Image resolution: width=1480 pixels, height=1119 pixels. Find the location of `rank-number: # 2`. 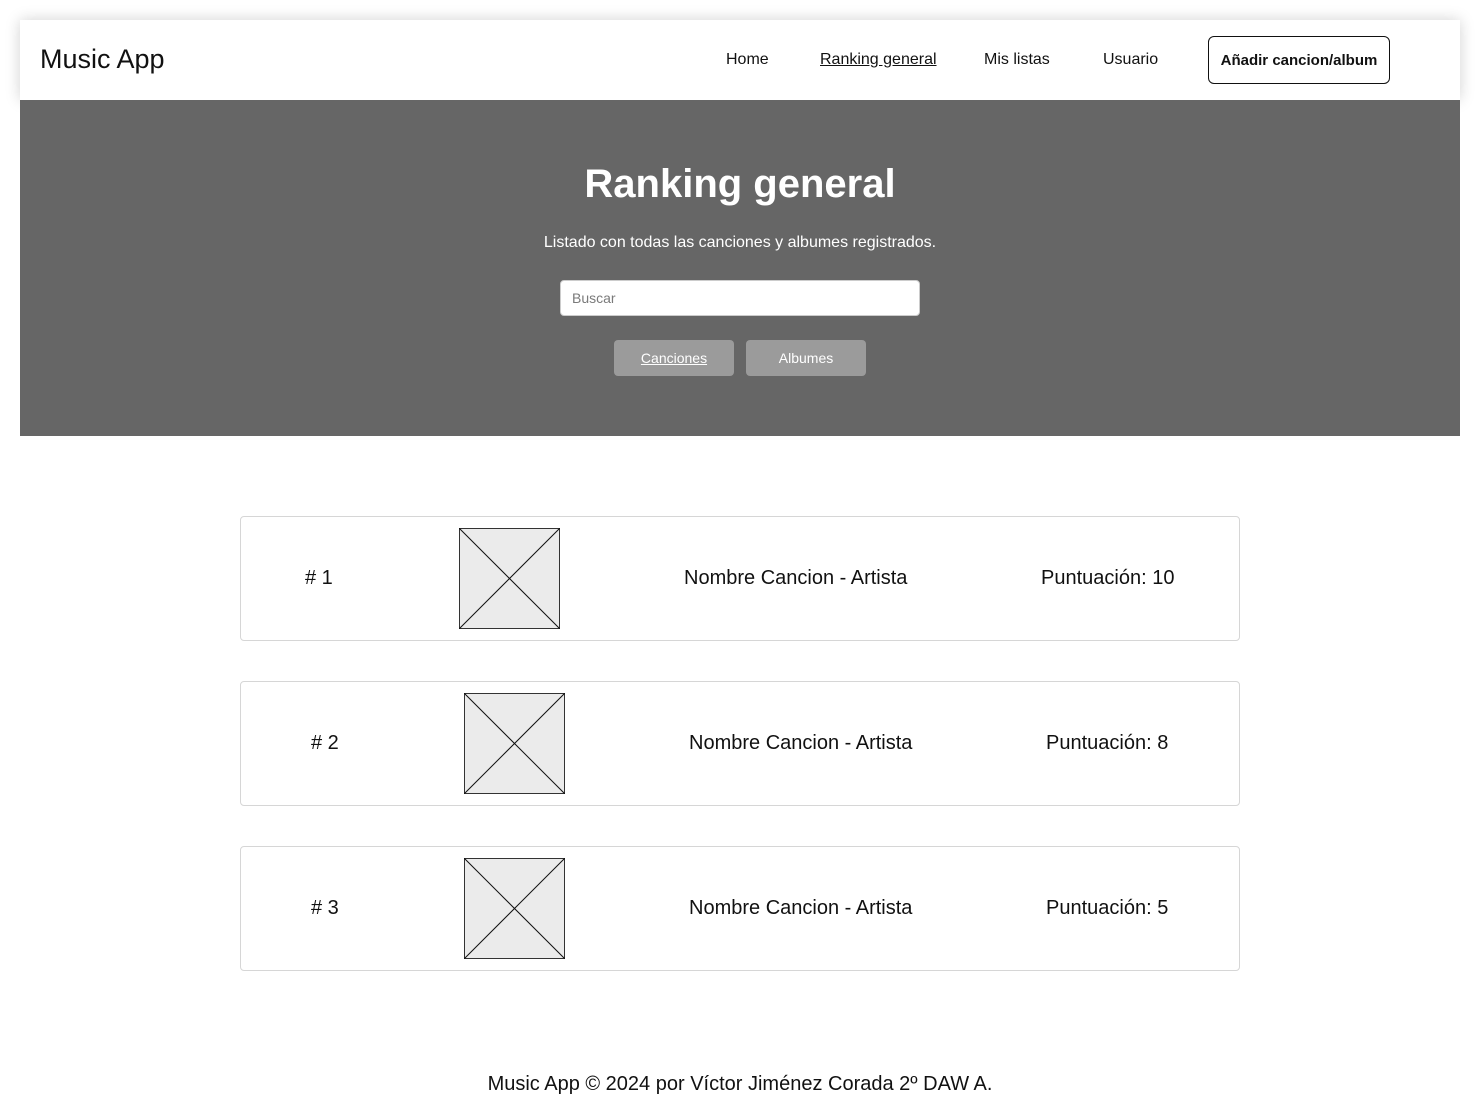

rank-number: # 2 is located at coordinates (325, 743).